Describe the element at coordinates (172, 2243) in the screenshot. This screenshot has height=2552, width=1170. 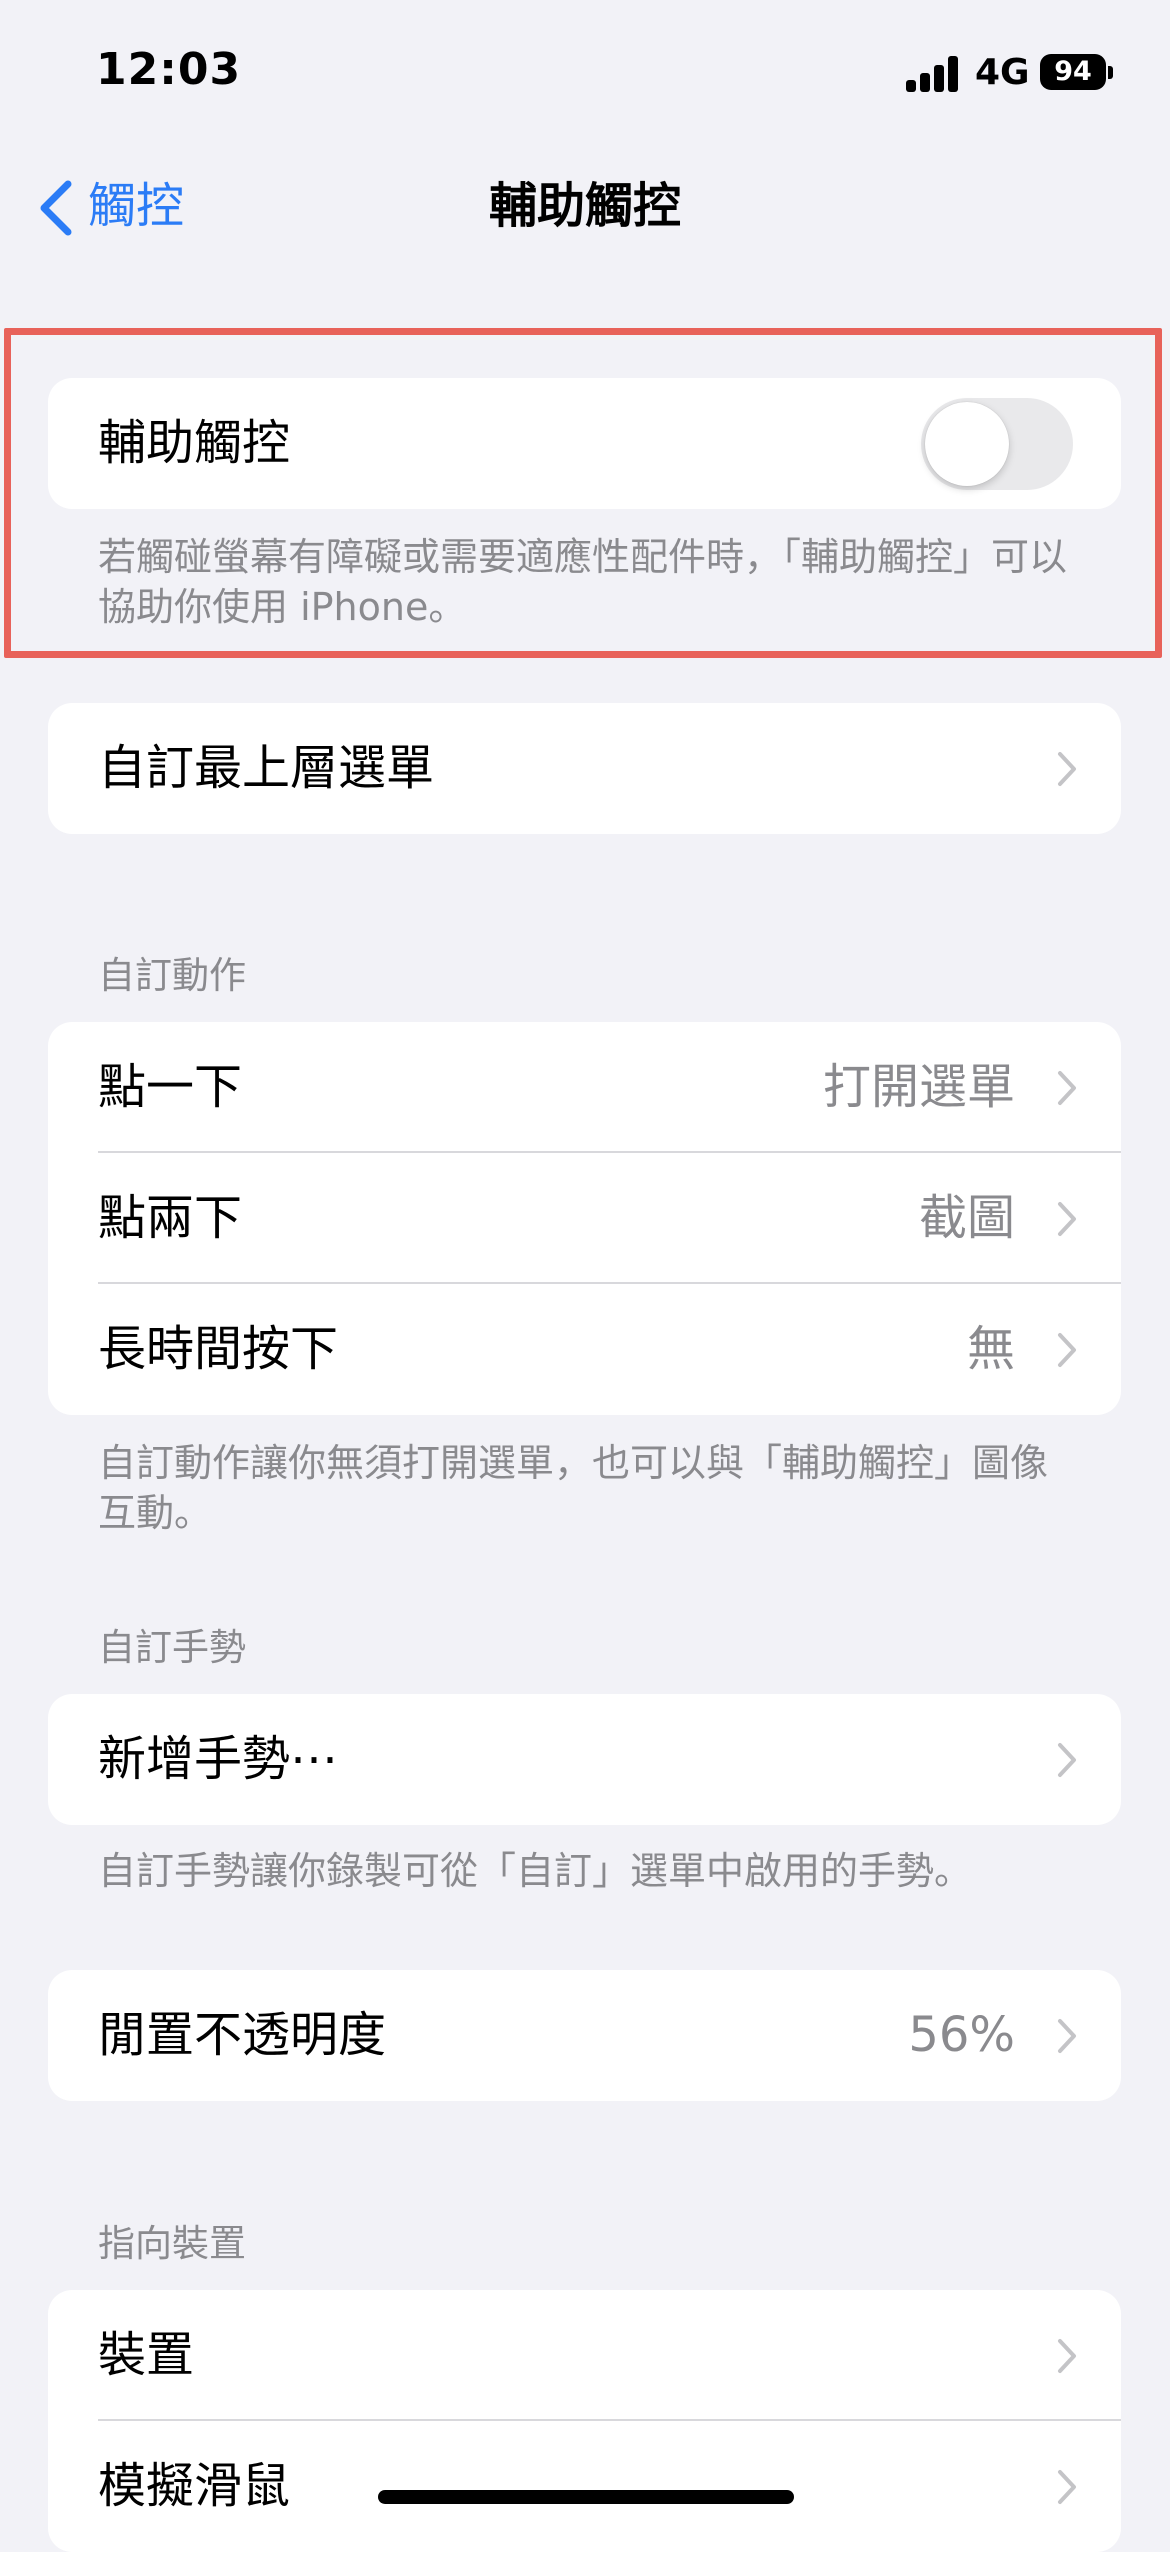
I see `pointer-devices-header: 指向裝置` at that location.